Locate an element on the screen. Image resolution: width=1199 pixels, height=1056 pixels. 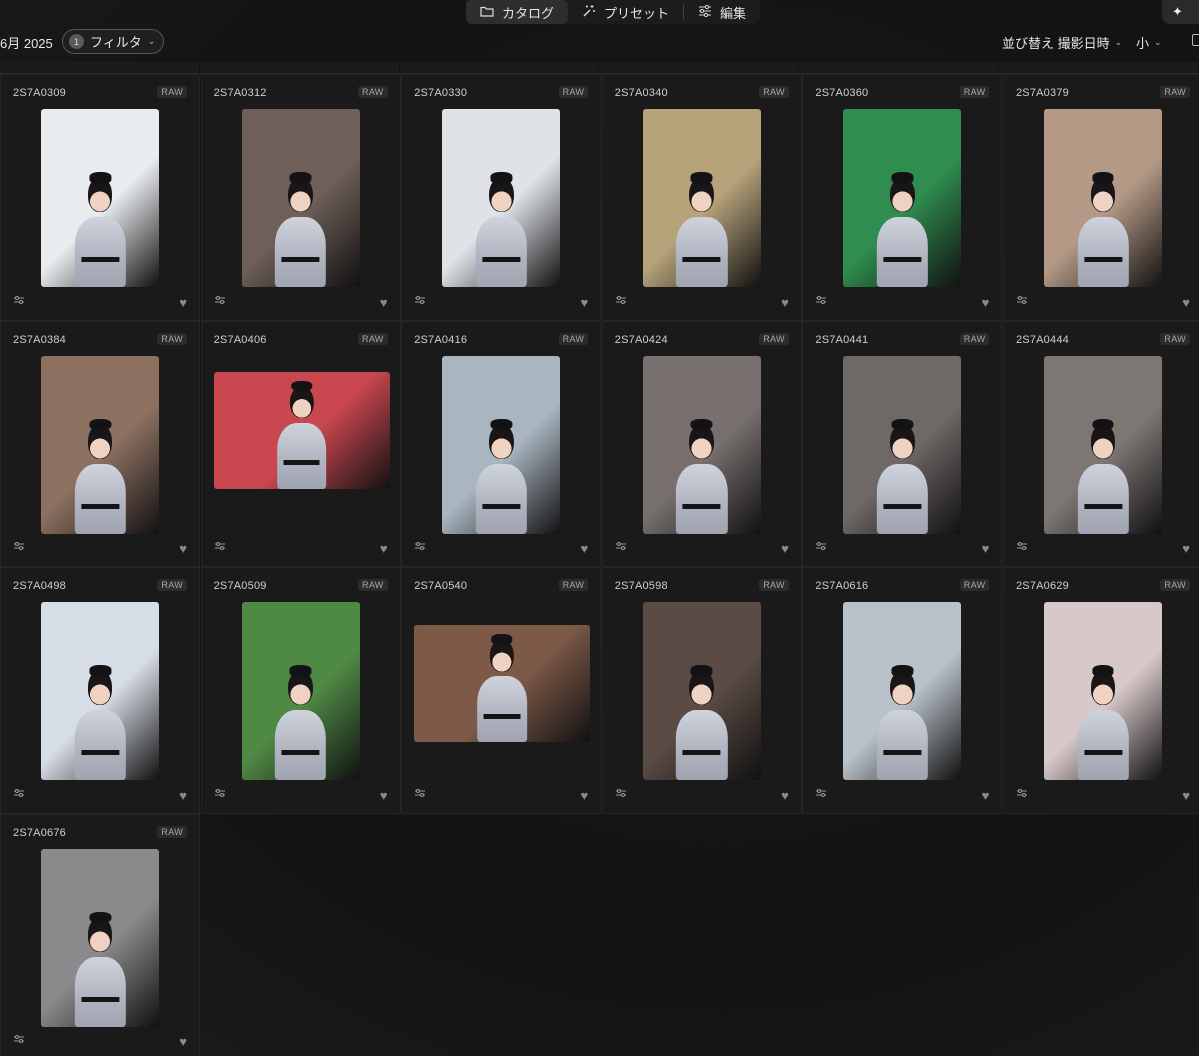
photo-card: 2S7A0444 RAW ♥ is located at coordinates (1100, 443).